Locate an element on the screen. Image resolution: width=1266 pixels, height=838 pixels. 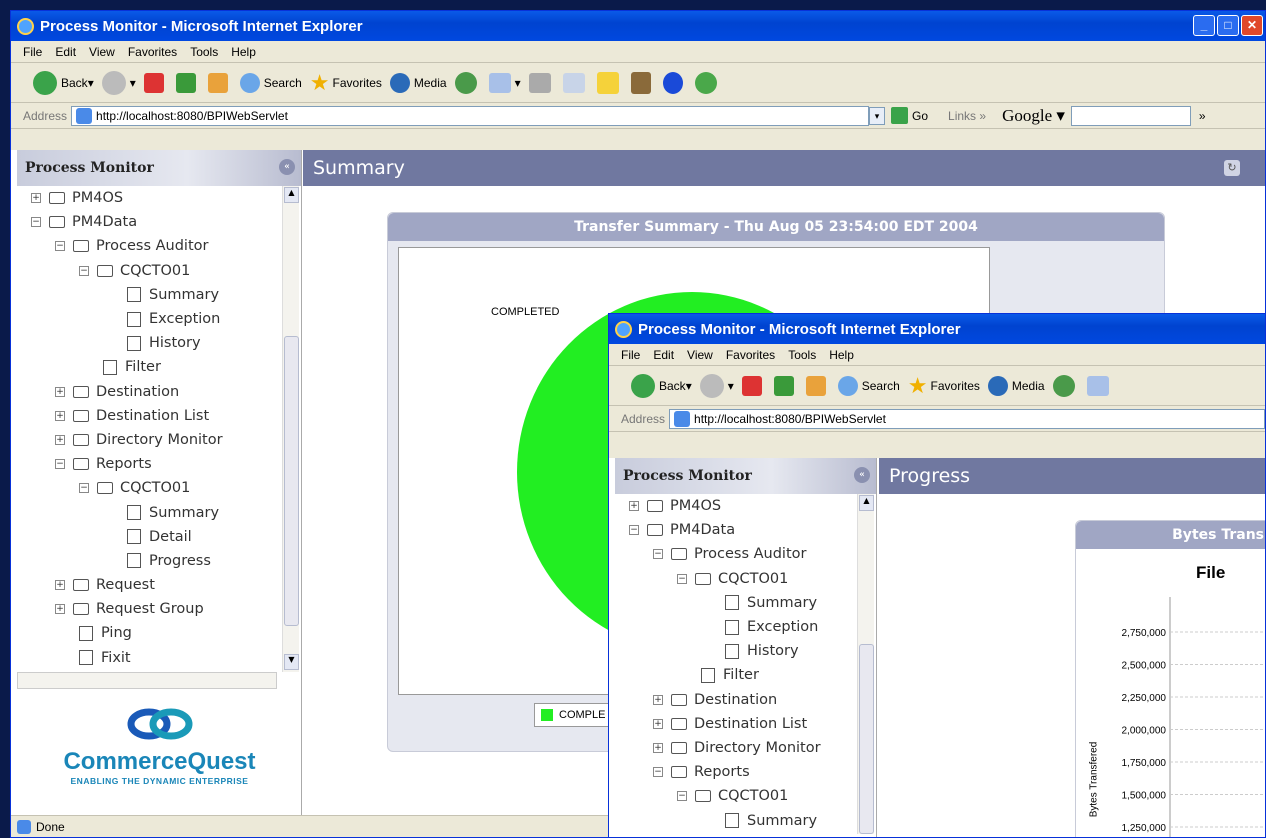
tree-item: + Directory Monitor is located at coordinates (745, 748).